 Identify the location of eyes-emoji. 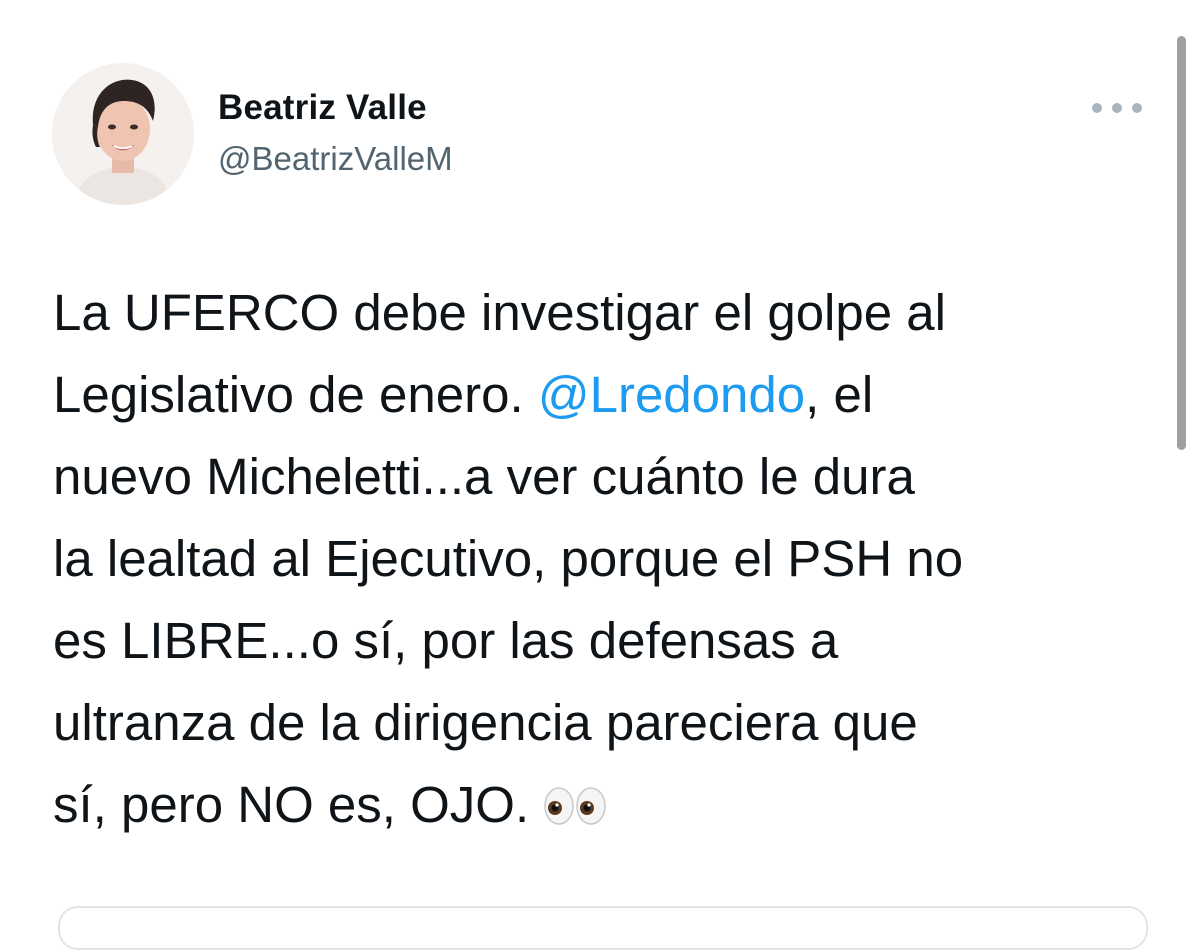
(575, 809).